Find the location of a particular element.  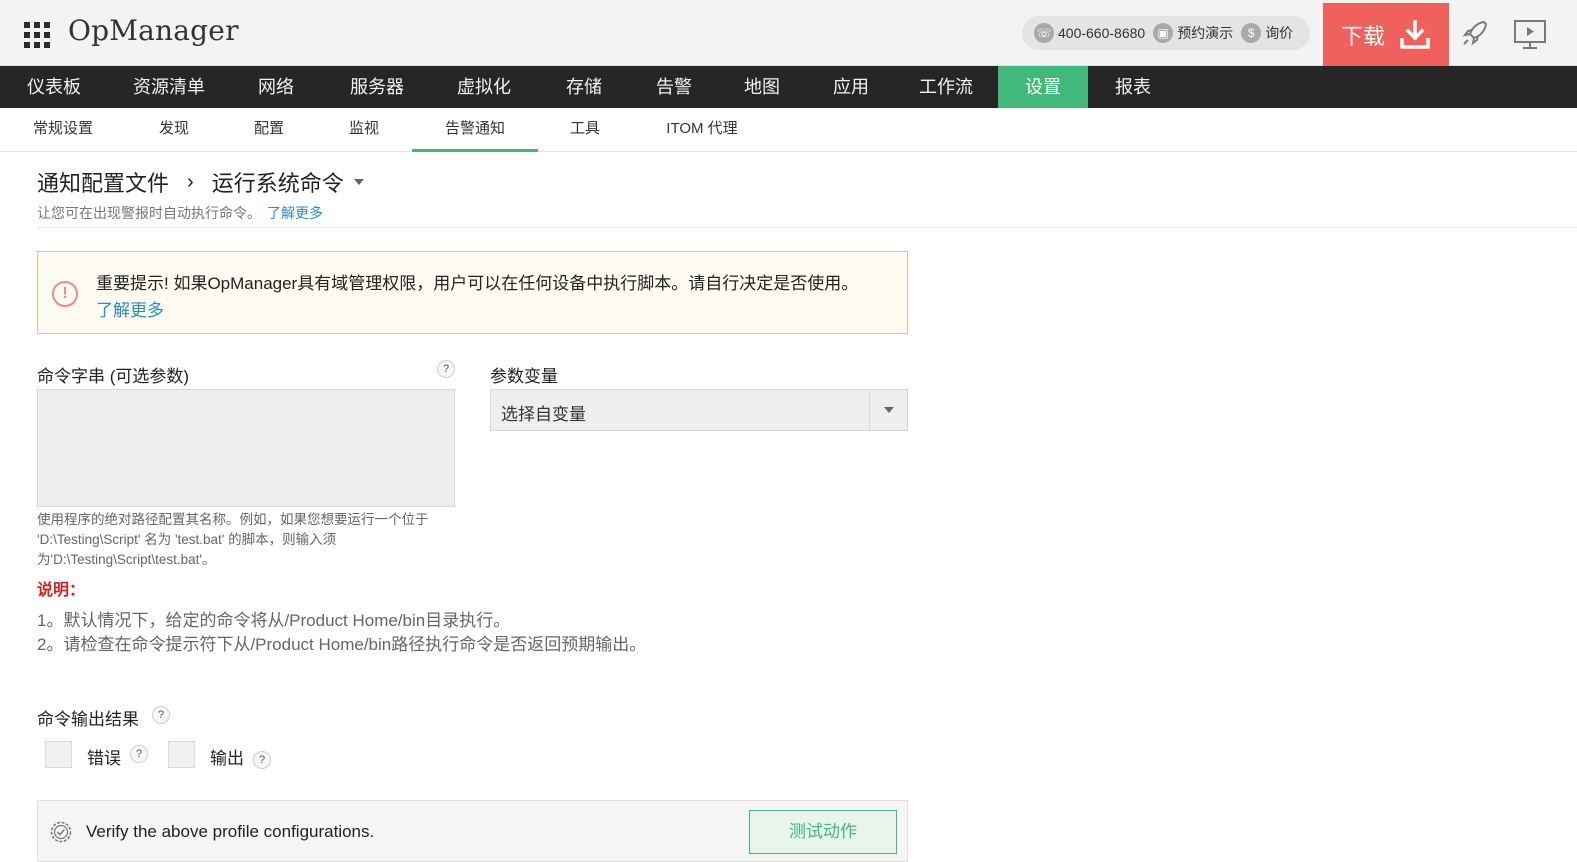

rocket-icon is located at coordinates (1475, 33).